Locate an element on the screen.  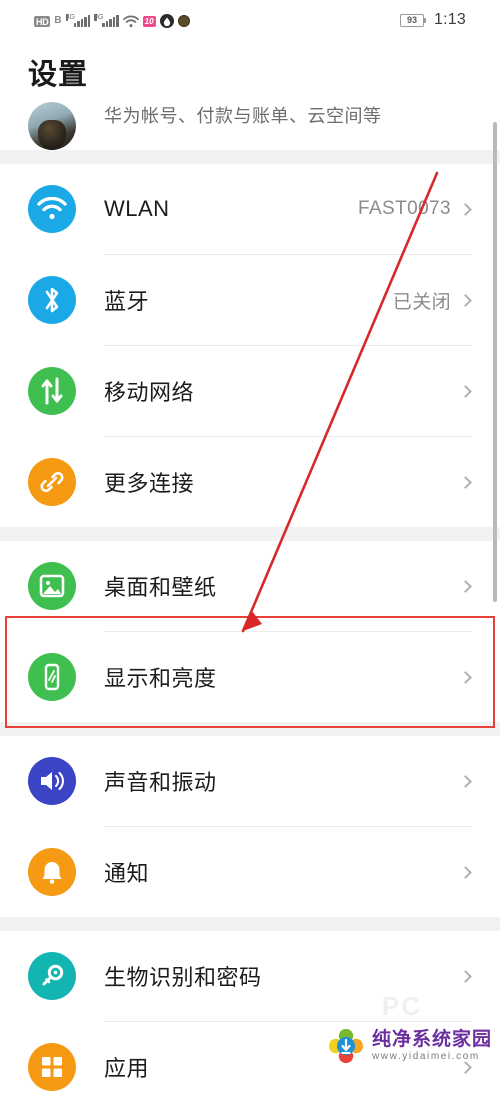
settings-item-bluetooth: 蓝牙 已关闭 is located at coordinates (250, 300).